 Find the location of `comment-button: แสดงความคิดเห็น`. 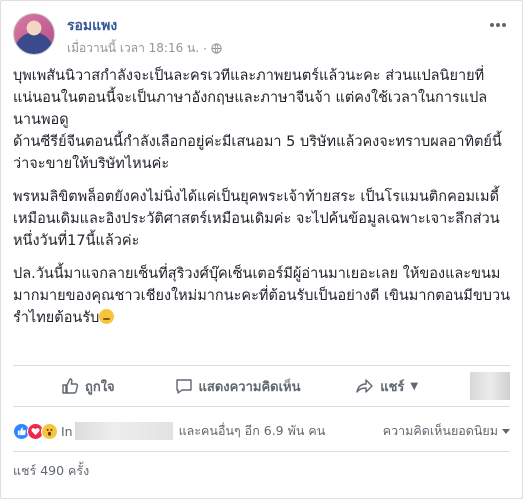

comment-button: แสดงความคิดเห็น is located at coordinates (238, 386).